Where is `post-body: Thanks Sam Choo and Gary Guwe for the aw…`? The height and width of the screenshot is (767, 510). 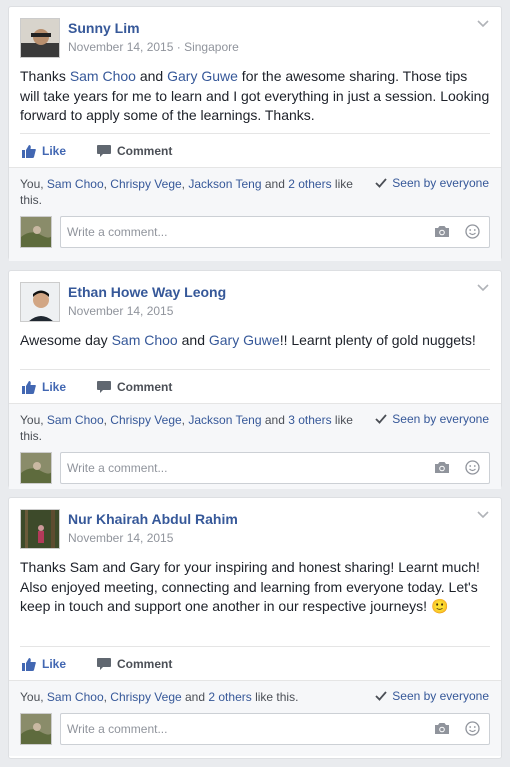
post-body: Thanks Sam Choo and Gary Guwe for the aw… is located at coordinates (255, 96).